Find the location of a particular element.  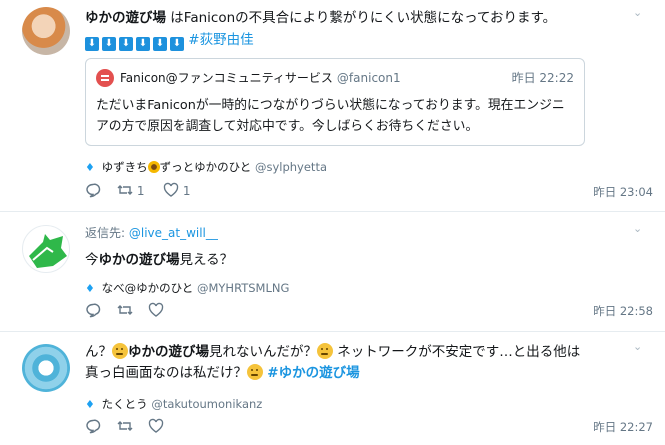

sunflower-emoji is located at coordinates (153, 167).